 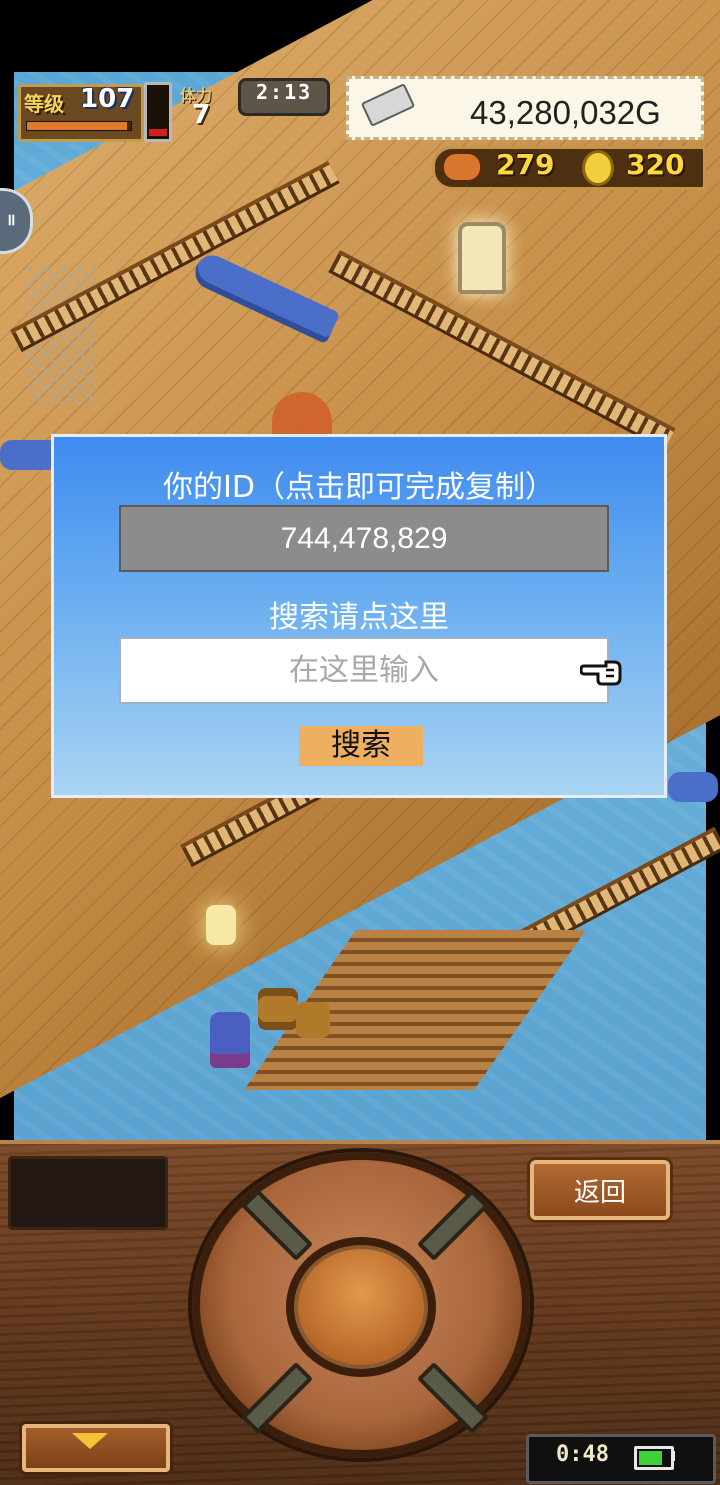 I want to click on player-character, so click(x=230, y=1040).